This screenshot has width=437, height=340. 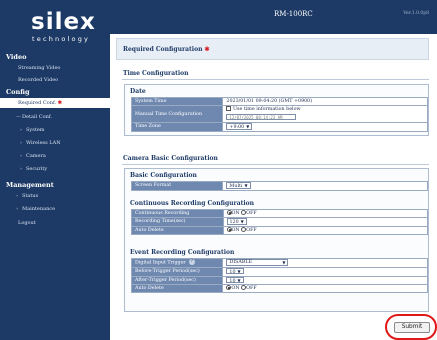 I want to click on nav-detail-conf-label: Detail Conf., so click(x=37, y=117).